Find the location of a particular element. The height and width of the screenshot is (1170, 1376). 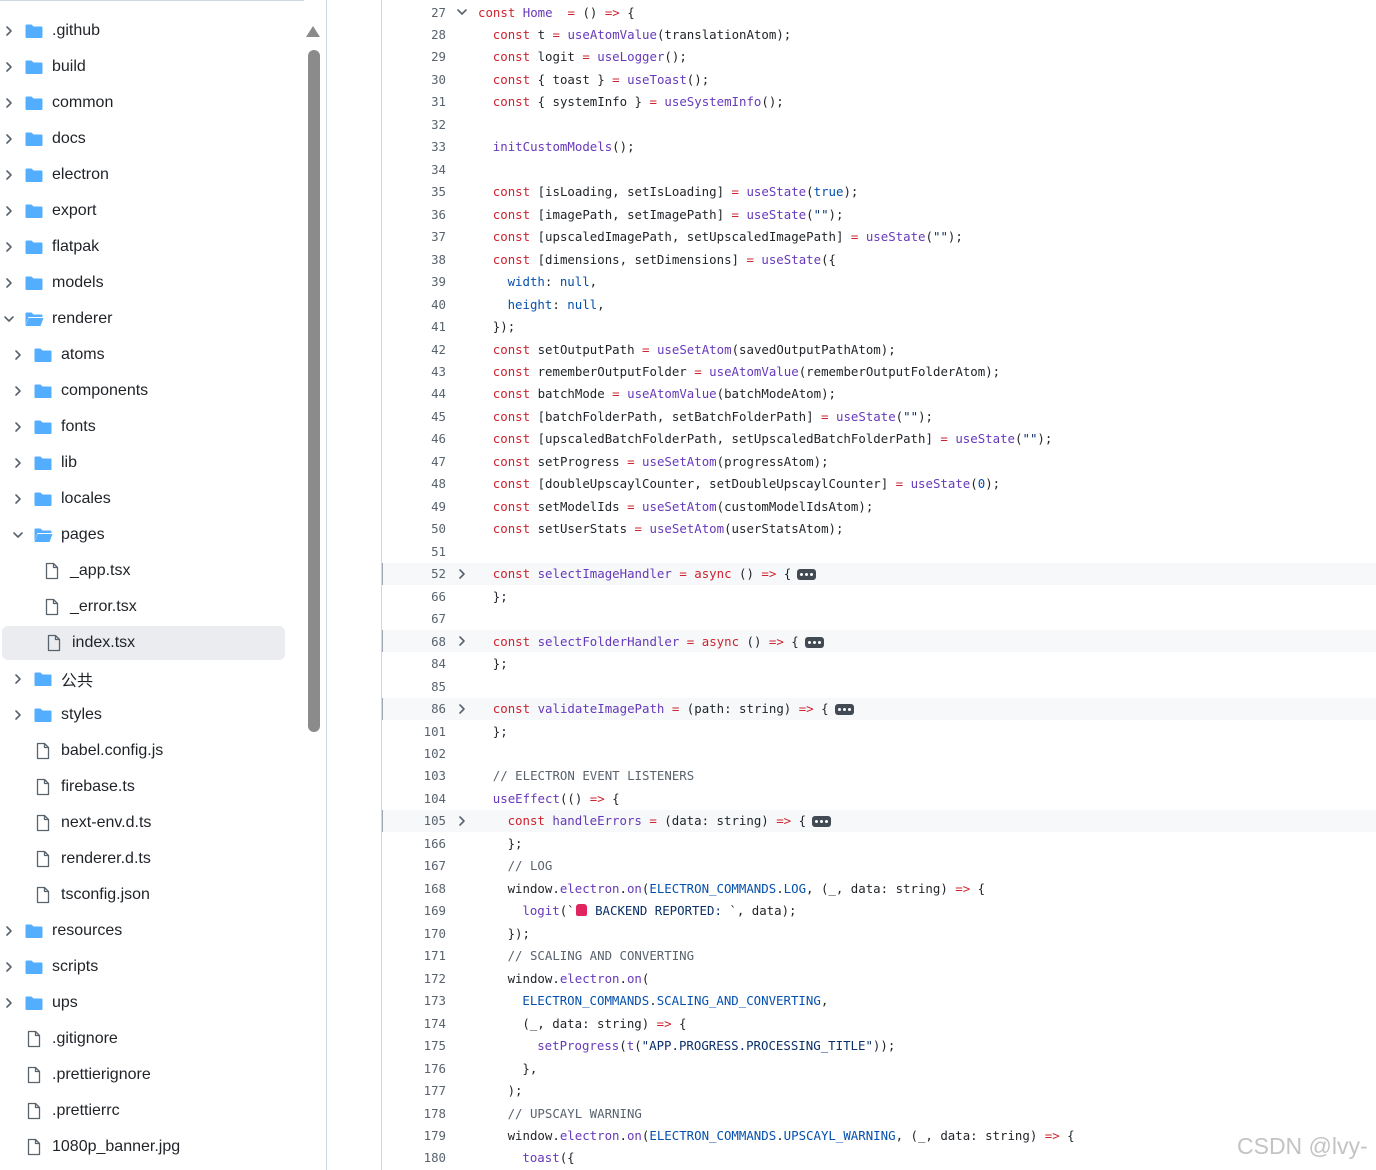

tree-folder-item: fonts is located at coordinates (143, 427).